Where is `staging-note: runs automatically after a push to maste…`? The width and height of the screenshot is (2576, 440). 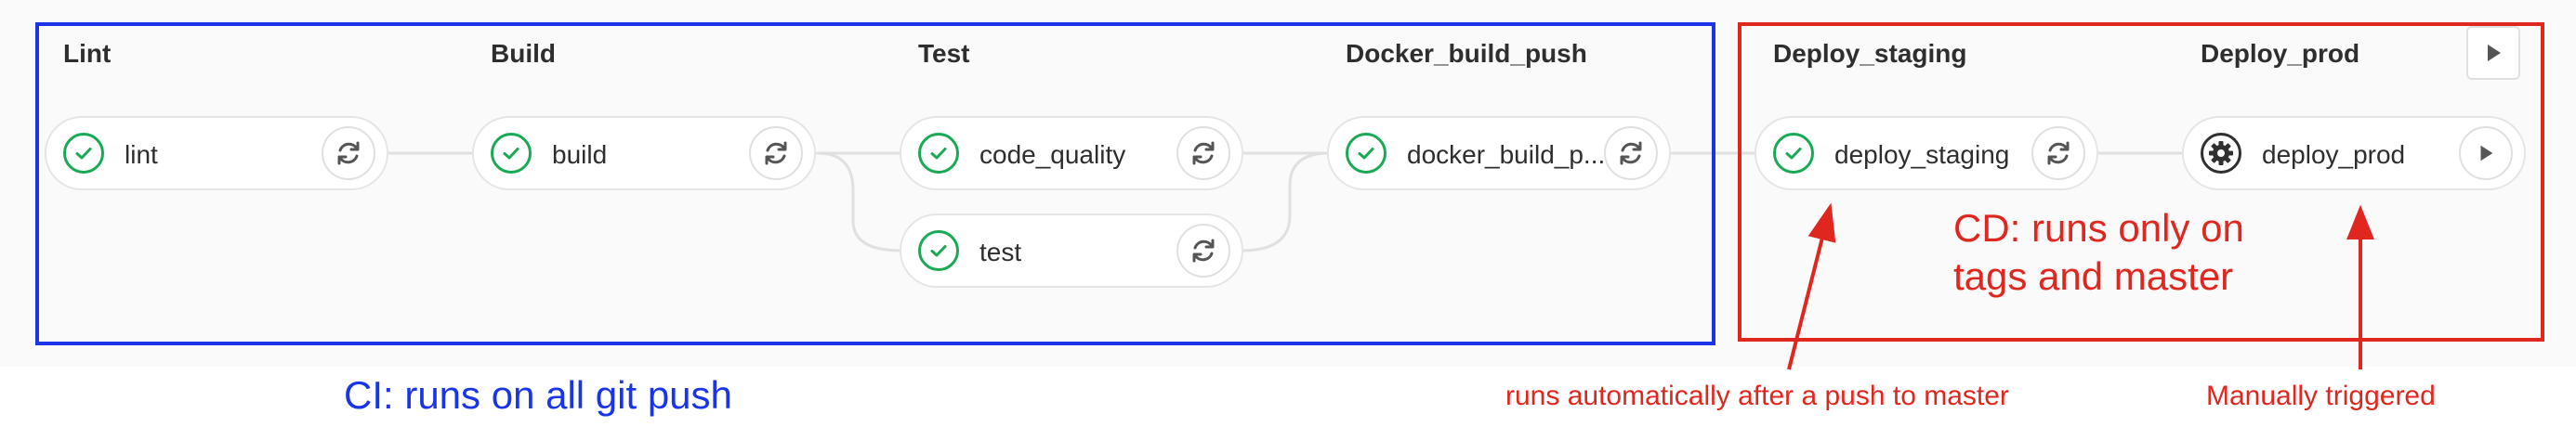
staging-note: runs automatically after a push to maste… is located at coordinates (1757, 396).